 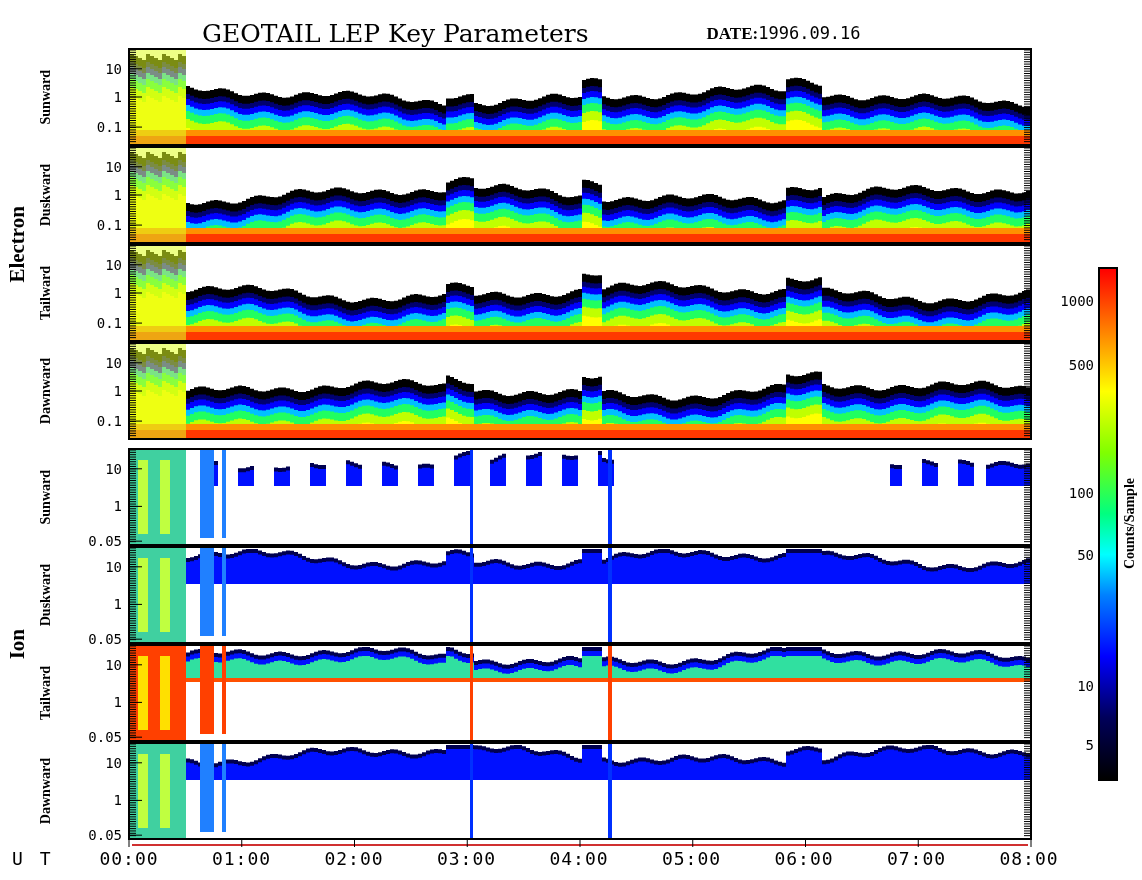 What do you see at coordinates (1081, 493) in the screenshot?
I see `colorbar-tick-label: 100` at bounding box center [1081, 493].